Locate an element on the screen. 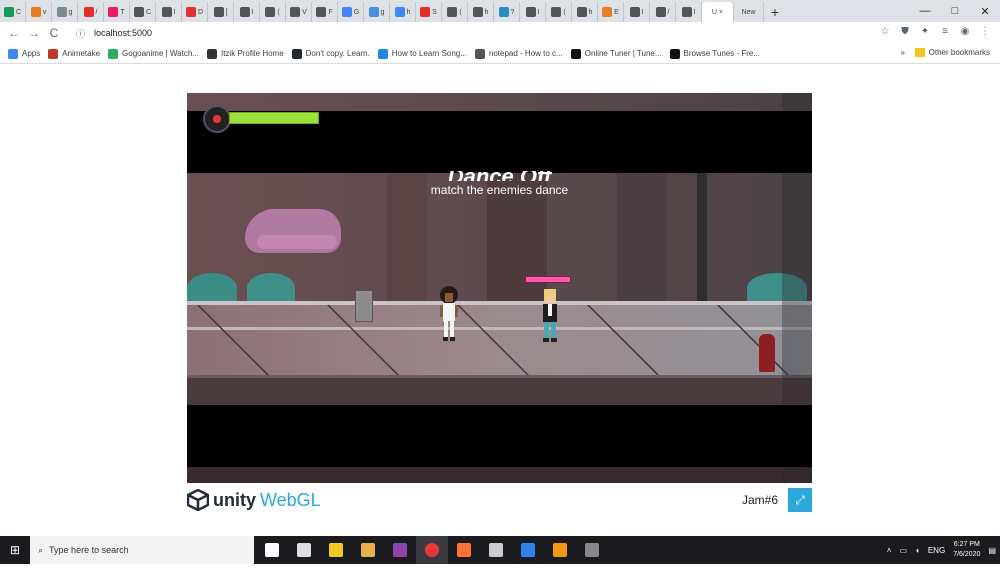 The height and width of the screenshot is (588, 1000). browser-tab: V is located at coordinates (299, 12).